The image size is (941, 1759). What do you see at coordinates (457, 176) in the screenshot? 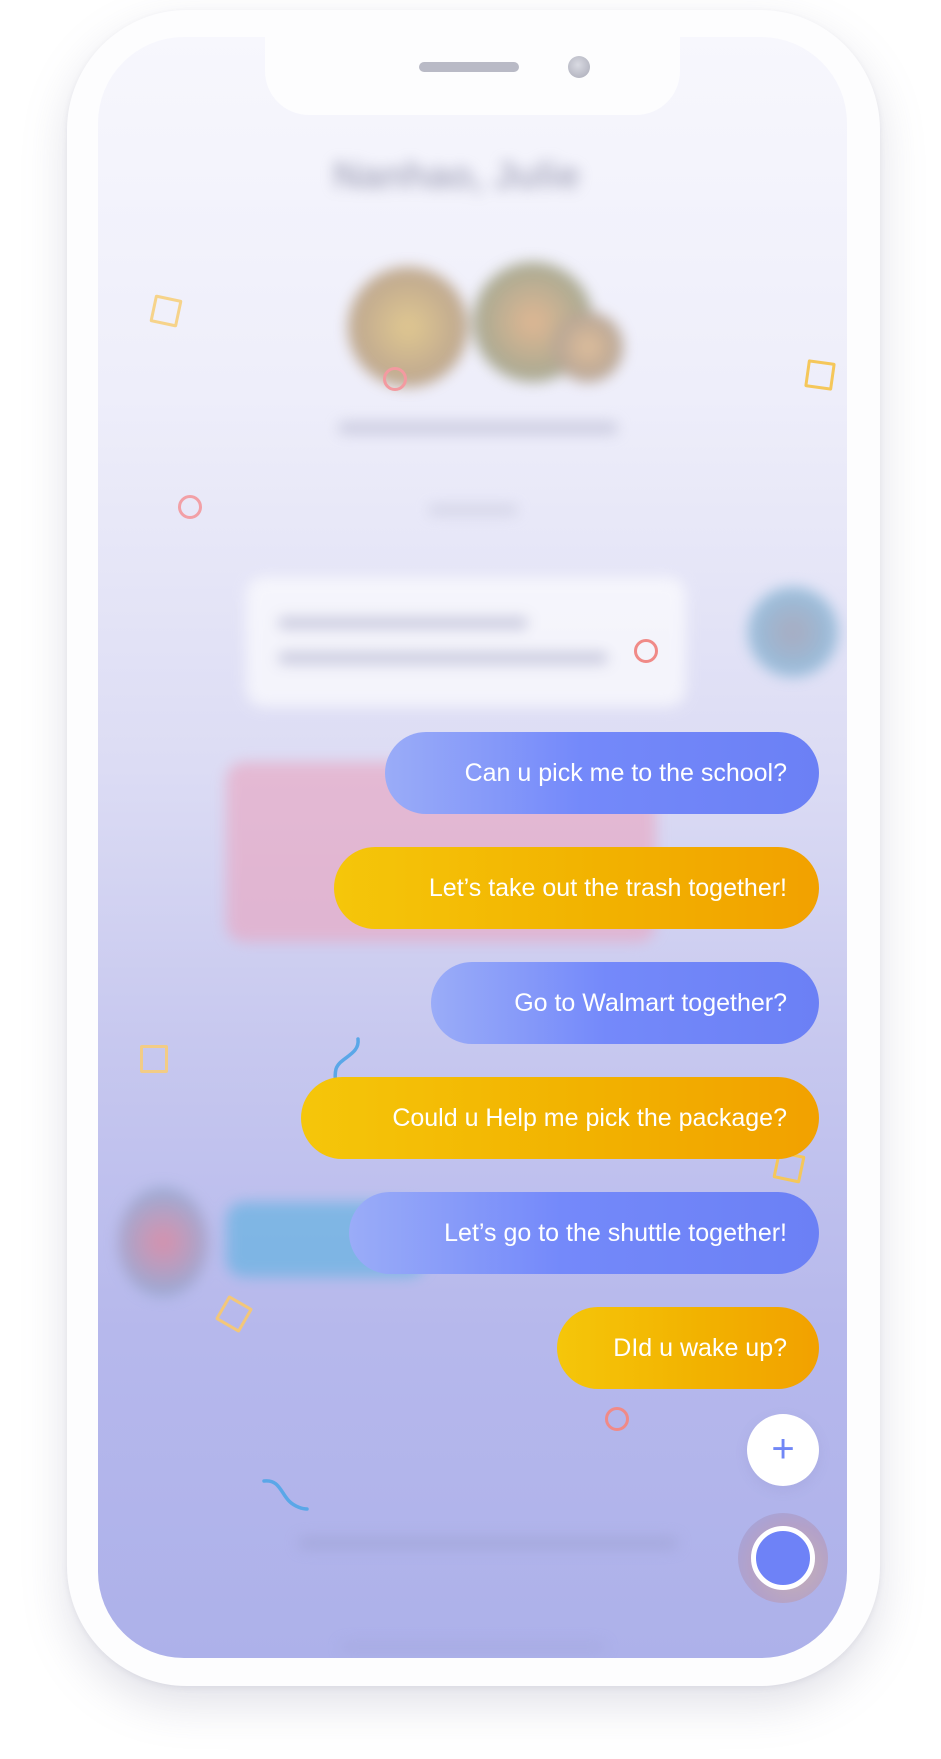
I see `page-title: Nanhao, Julie` at bounding box center [457, 176].